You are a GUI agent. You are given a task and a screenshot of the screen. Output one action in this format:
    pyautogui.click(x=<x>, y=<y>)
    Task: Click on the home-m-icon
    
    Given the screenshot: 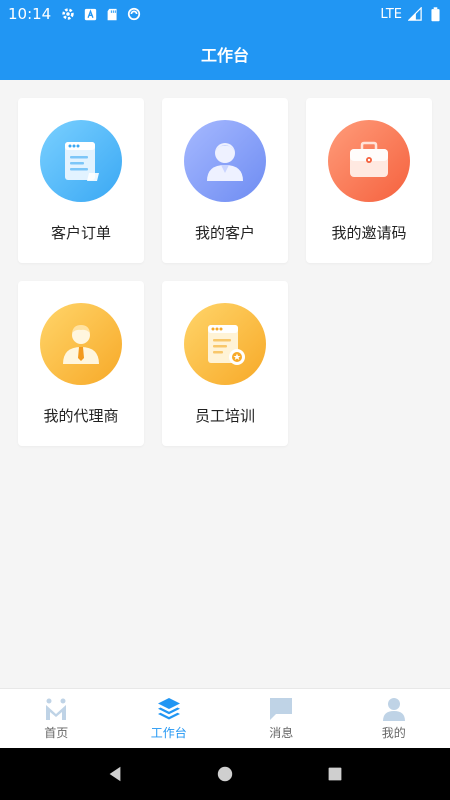 What is the action you would take?
    pyautogui.click(x=56, y=709)
    